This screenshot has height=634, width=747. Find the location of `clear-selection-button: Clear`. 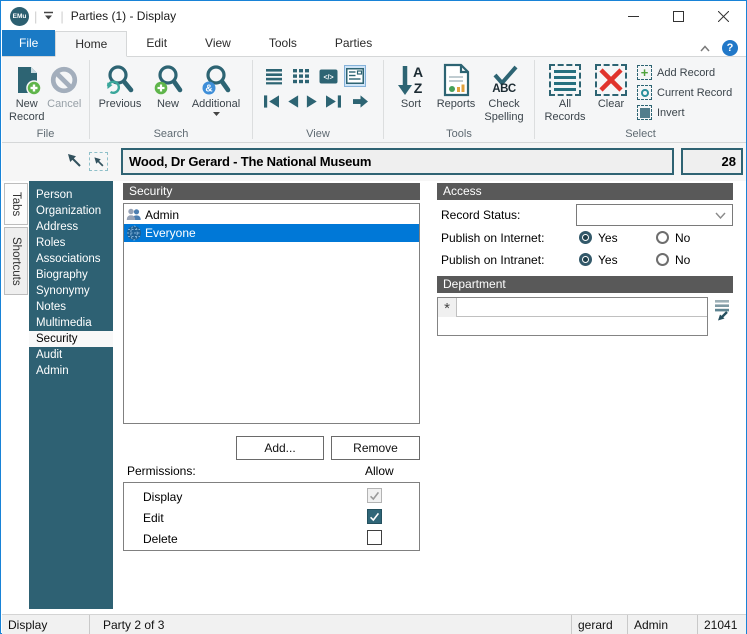

clear-selection-button: Clear is located at coordinates (611, 86).